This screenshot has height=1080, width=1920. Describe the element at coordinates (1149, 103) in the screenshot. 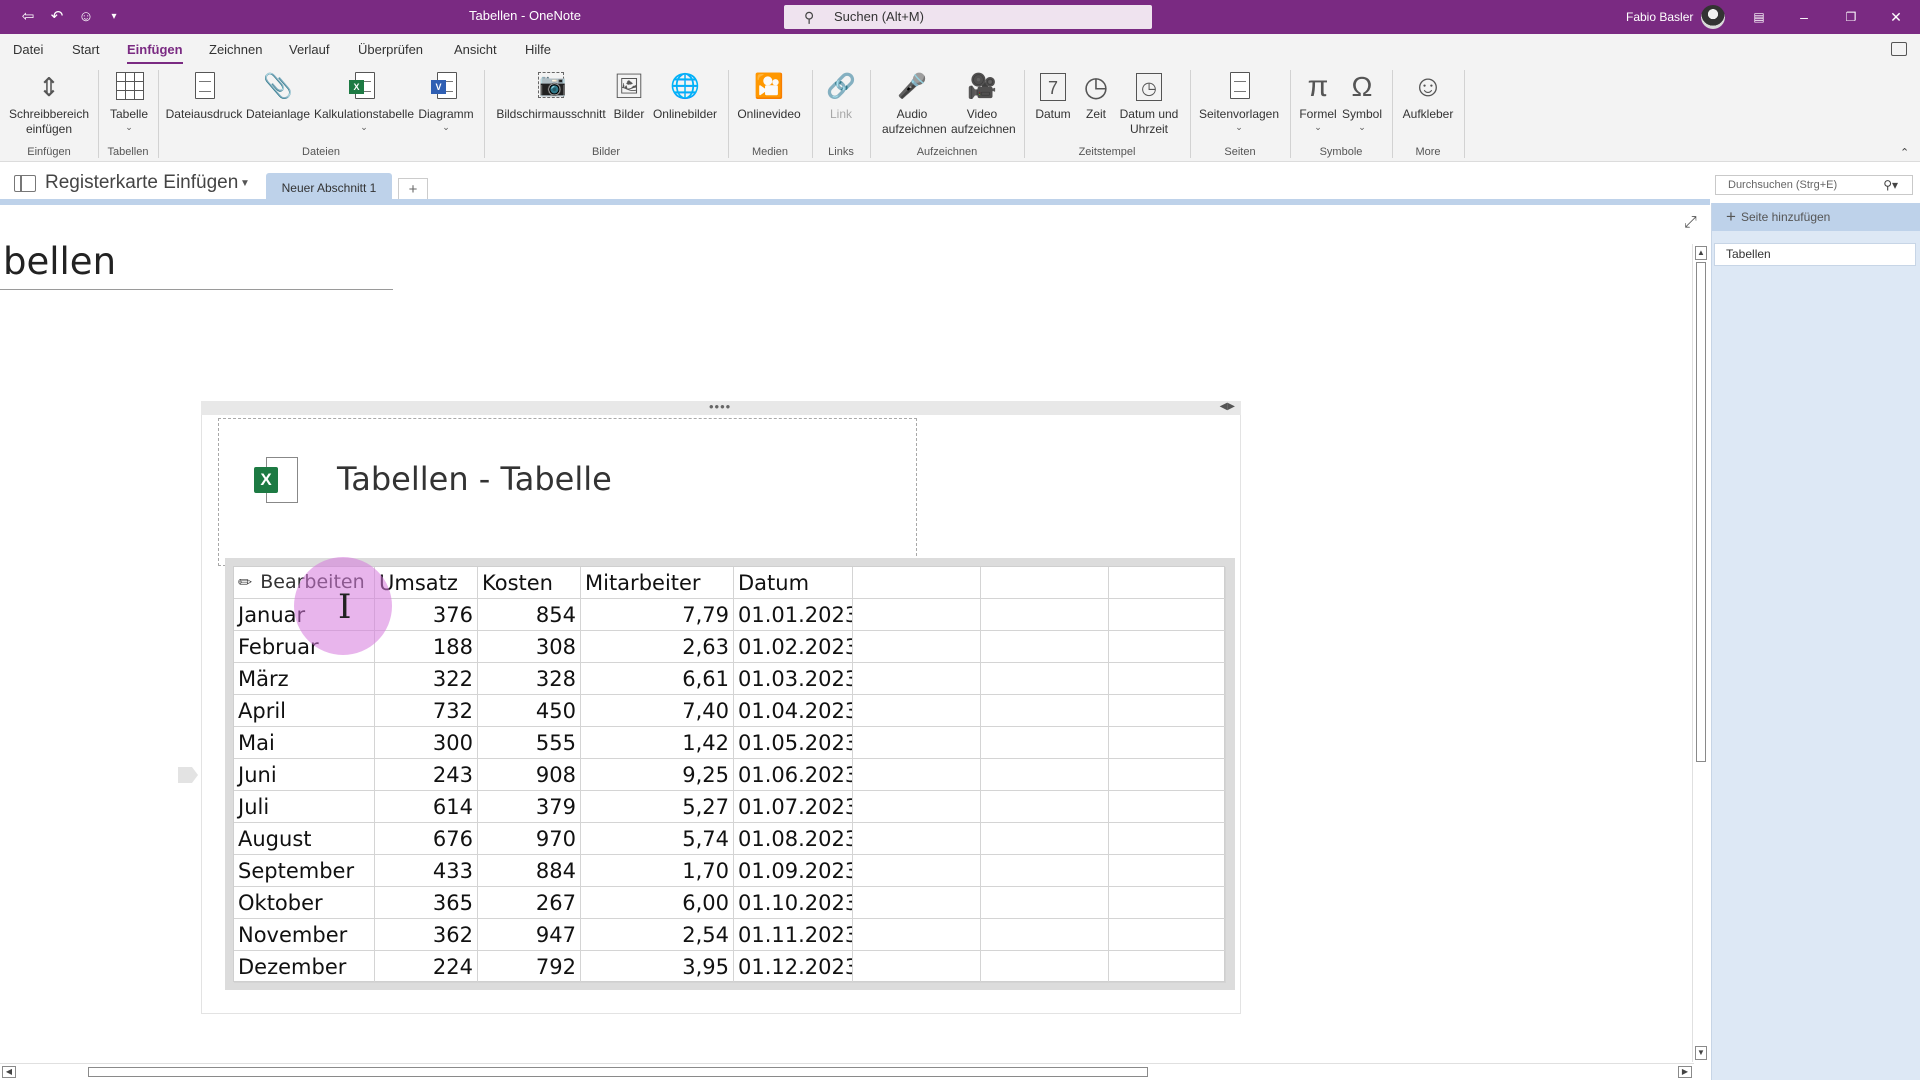

I see `datum-uhrzeit-button: ◷ Datum und Uhrzeit` at that location.